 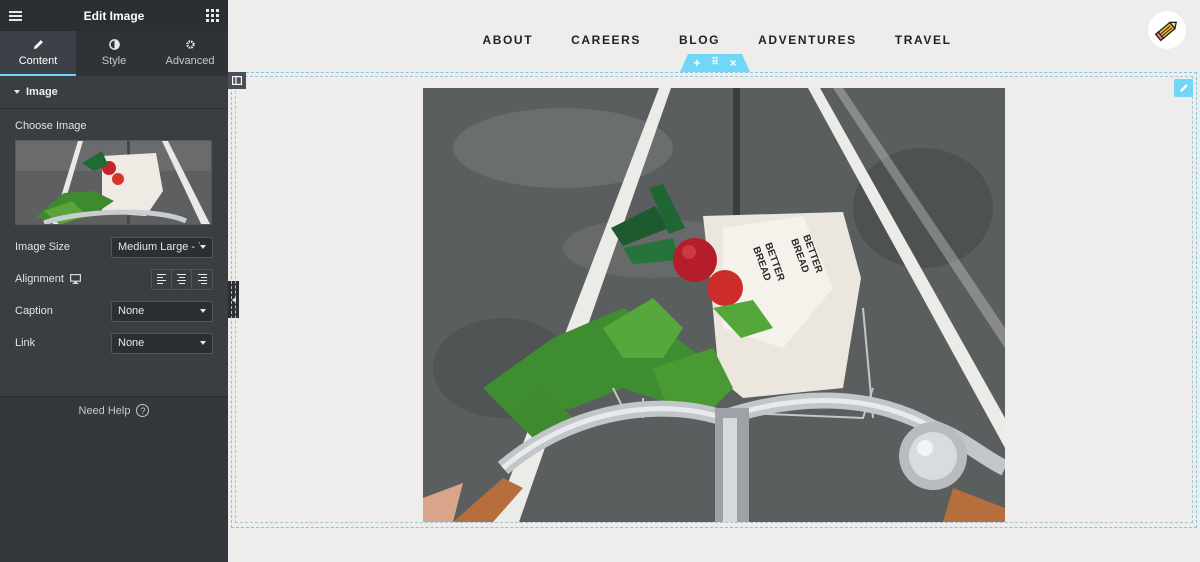 I want to click on align-right-icon, so click(x=202, y=279).